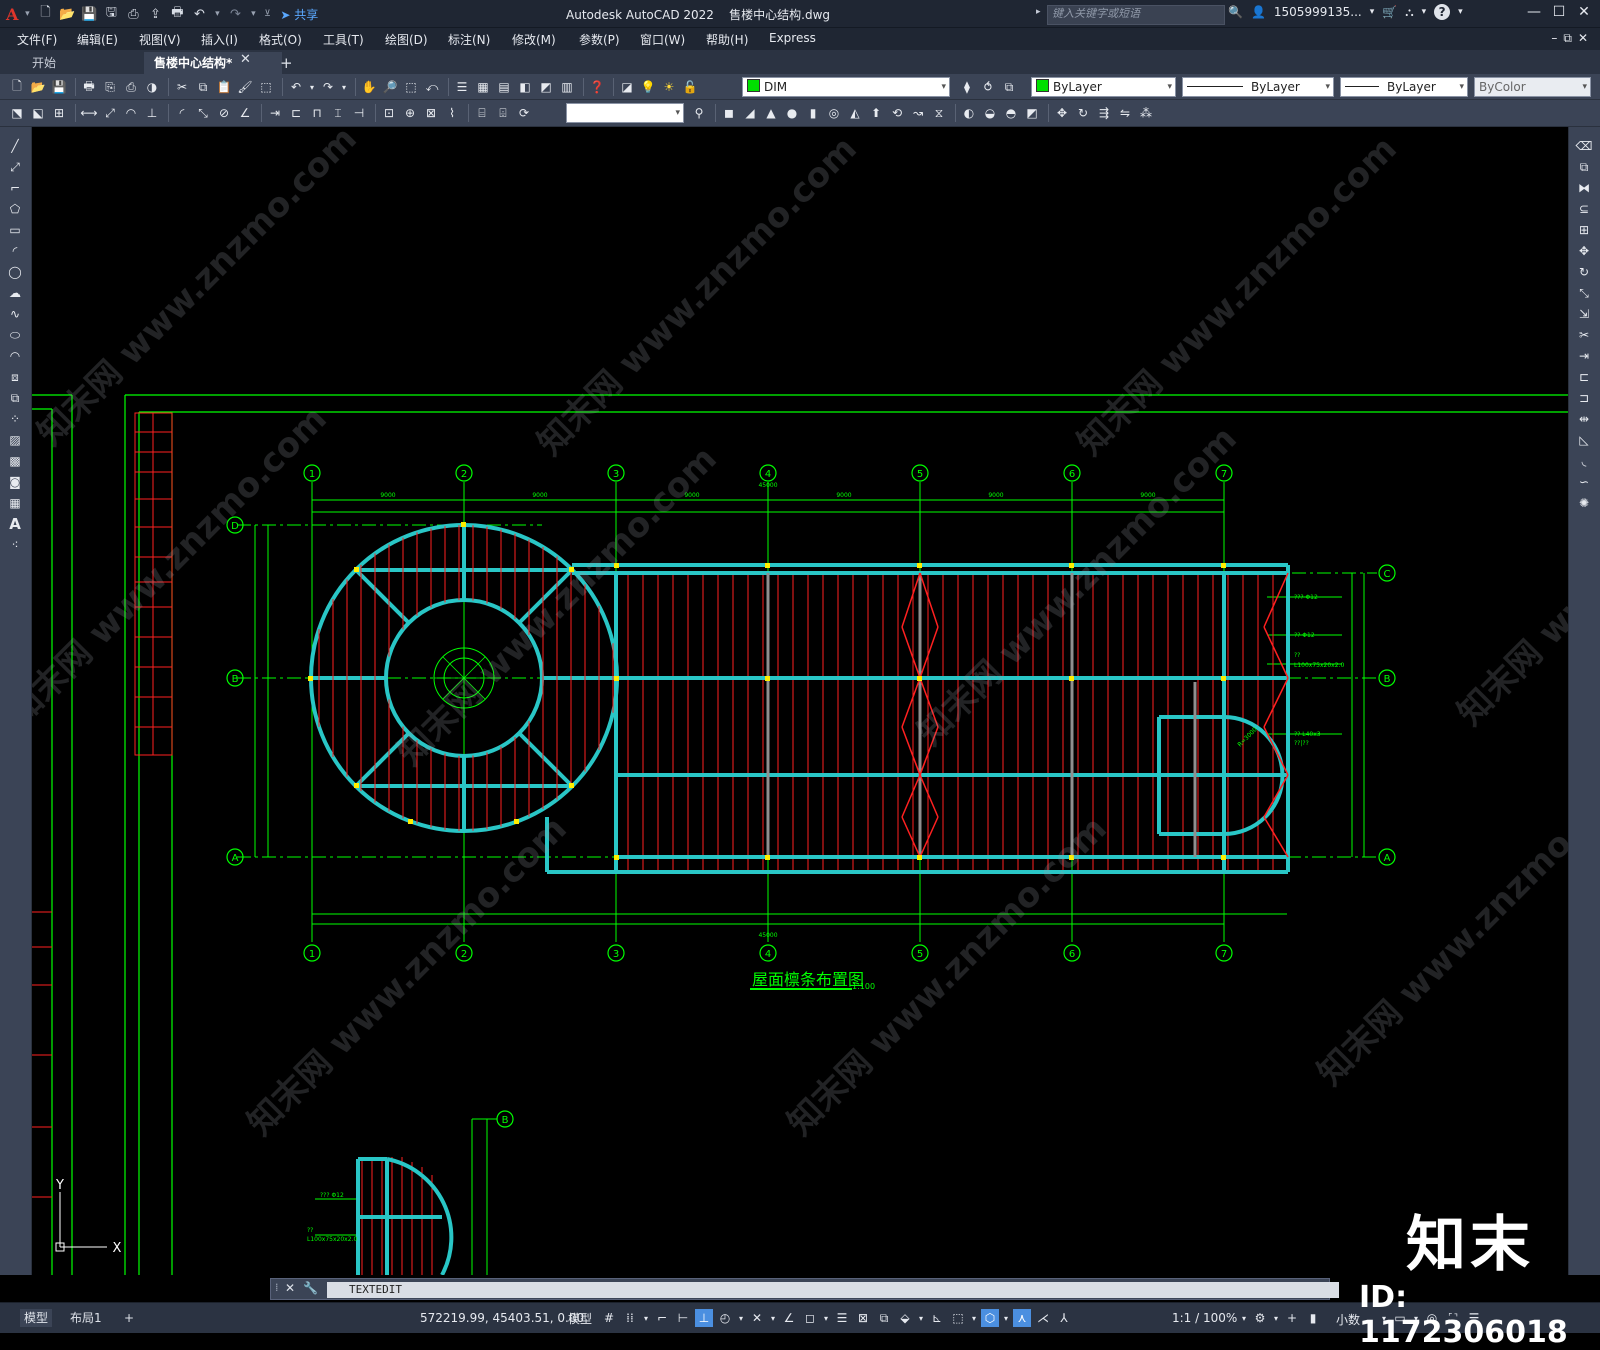 Image resolution: width=1600 pixels, height=1350 pixels. What do you see at coordinates (152, 113) in the screenshot?
I see `dim-ordinate-icon: ⊥` at bounding box center [152, 113].